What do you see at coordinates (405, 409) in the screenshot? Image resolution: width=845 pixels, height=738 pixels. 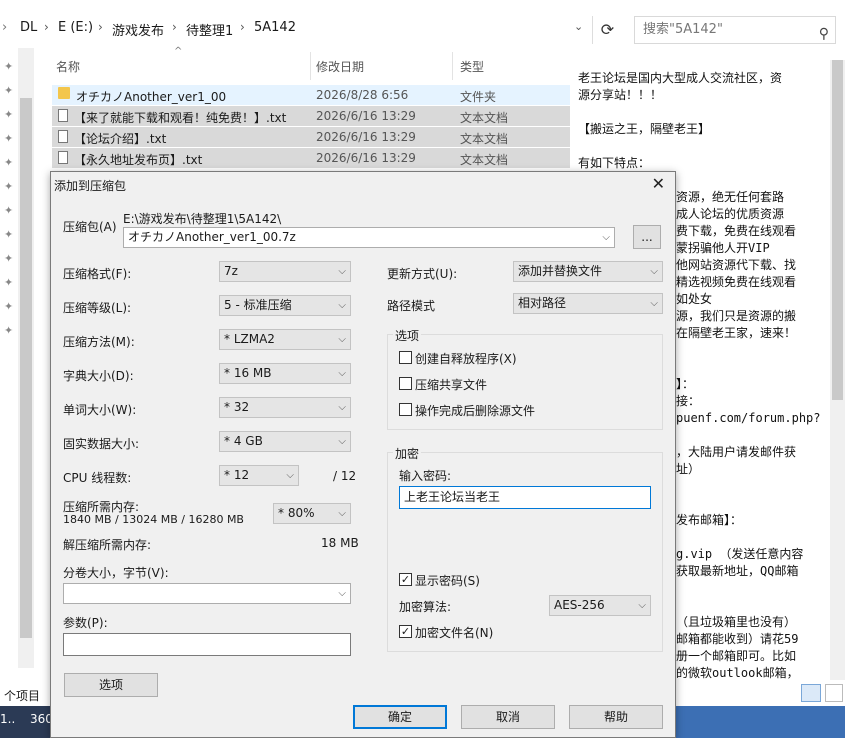 I see `delete-checkbox` at bounding box center [405, 409].